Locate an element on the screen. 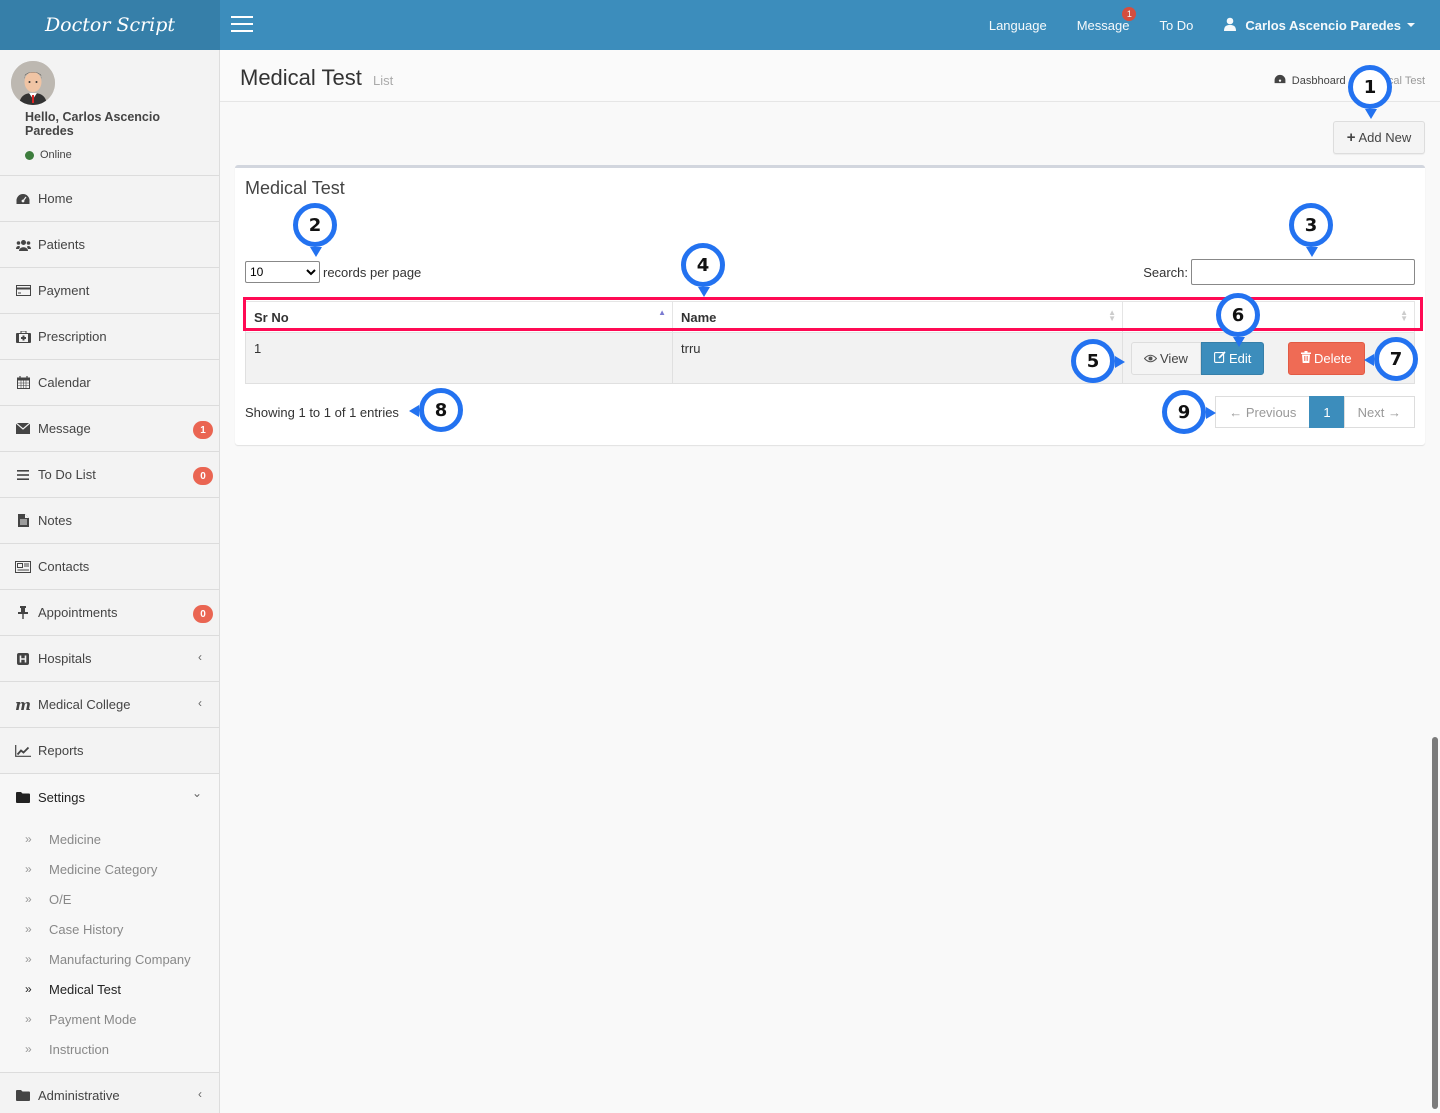 The image size is (1440, 1113). submenu-item-medical-test: » Medical Test is located at coordinates (109, 989).